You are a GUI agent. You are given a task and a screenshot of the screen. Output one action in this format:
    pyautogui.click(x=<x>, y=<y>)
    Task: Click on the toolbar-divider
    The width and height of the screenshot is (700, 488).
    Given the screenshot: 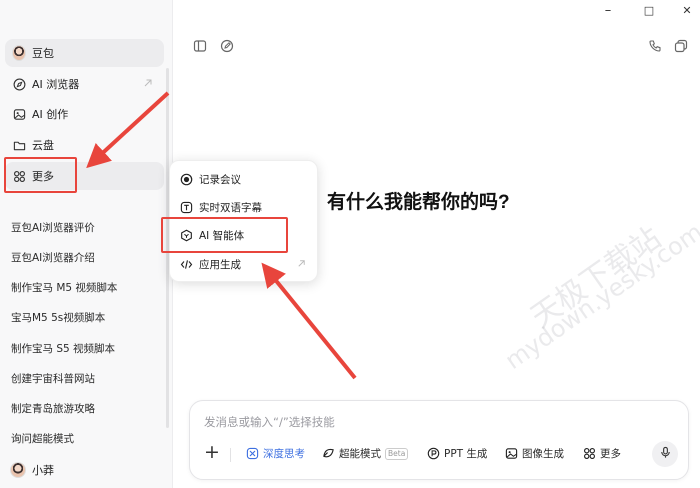 What is the action you would take?
    pyautogui.click(x=230, y=455)
    